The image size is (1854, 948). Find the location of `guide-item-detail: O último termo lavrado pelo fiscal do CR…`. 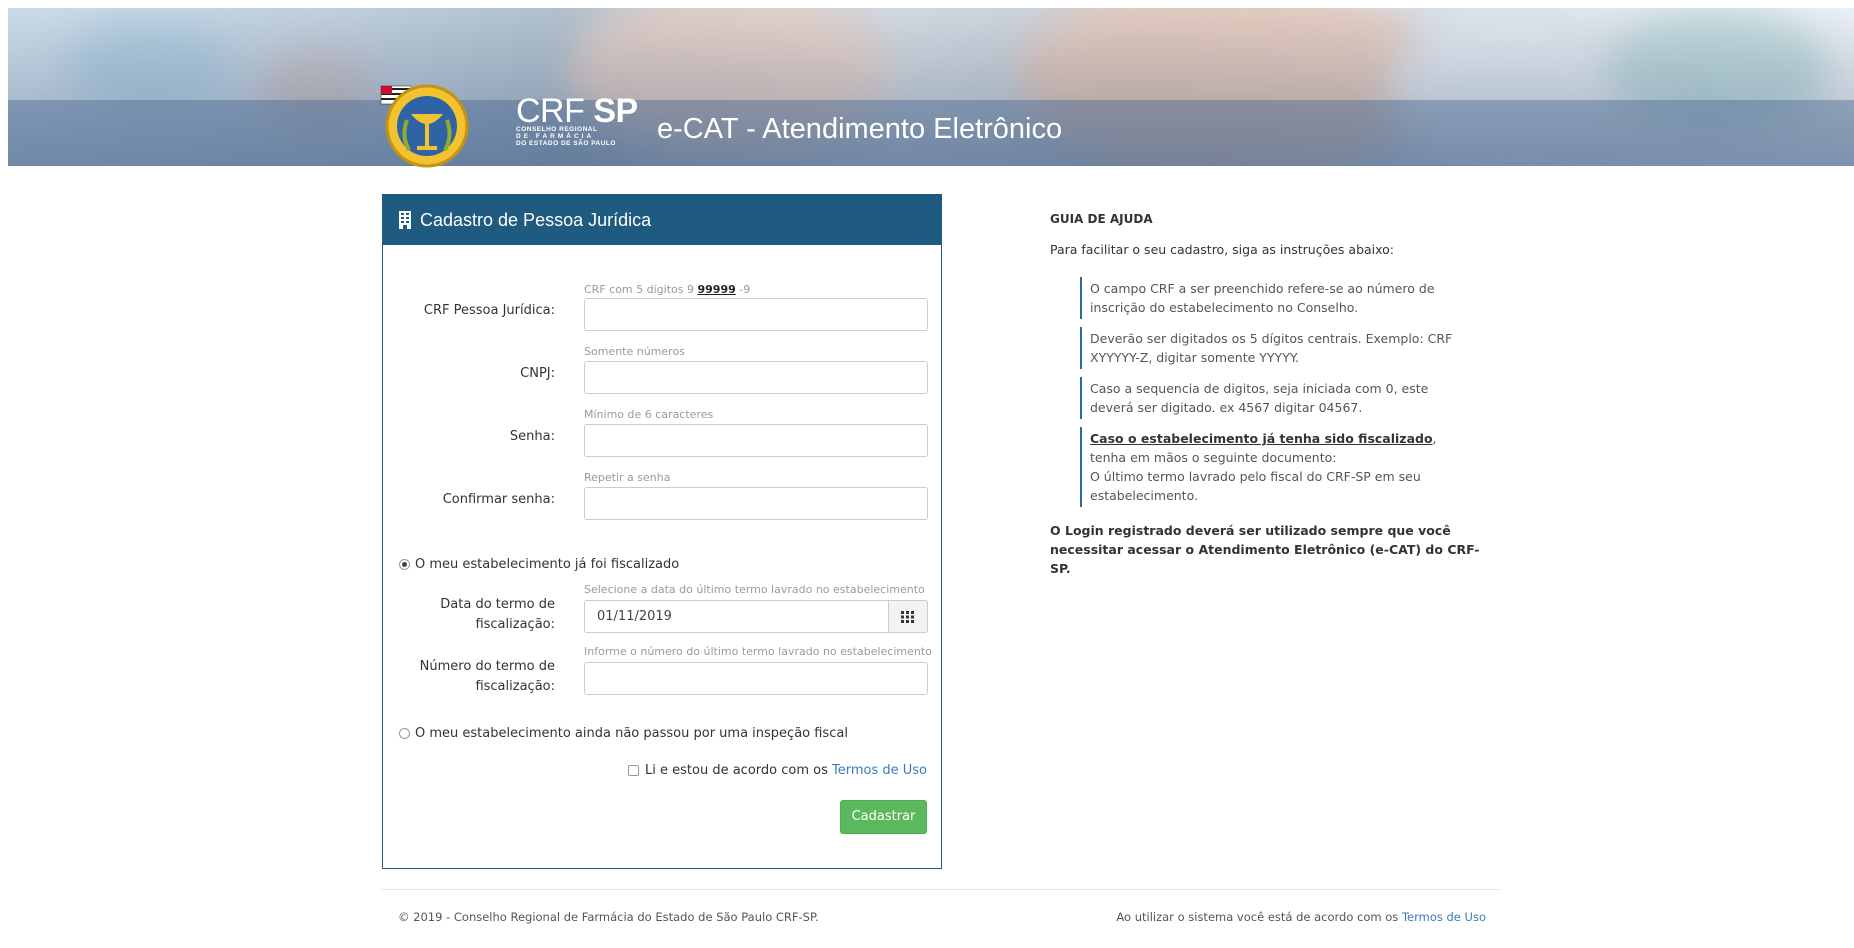

guide-item-detail: O último termo lavrado pelo fiscal do CR… is located at coordinates (1255, 486).